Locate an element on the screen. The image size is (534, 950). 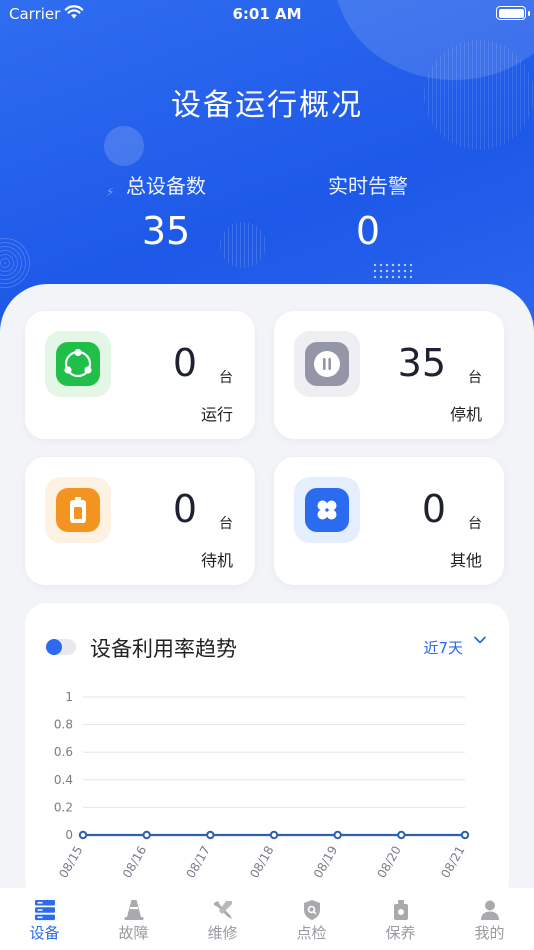
oilcan-icon is located at coordinates (401, 910).